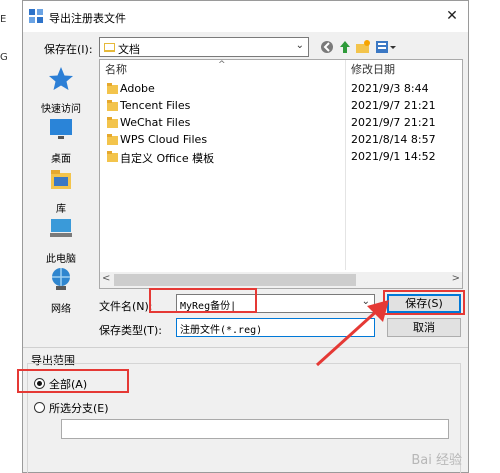  I want to click on cancel-button: 取消, so click(424, 327).